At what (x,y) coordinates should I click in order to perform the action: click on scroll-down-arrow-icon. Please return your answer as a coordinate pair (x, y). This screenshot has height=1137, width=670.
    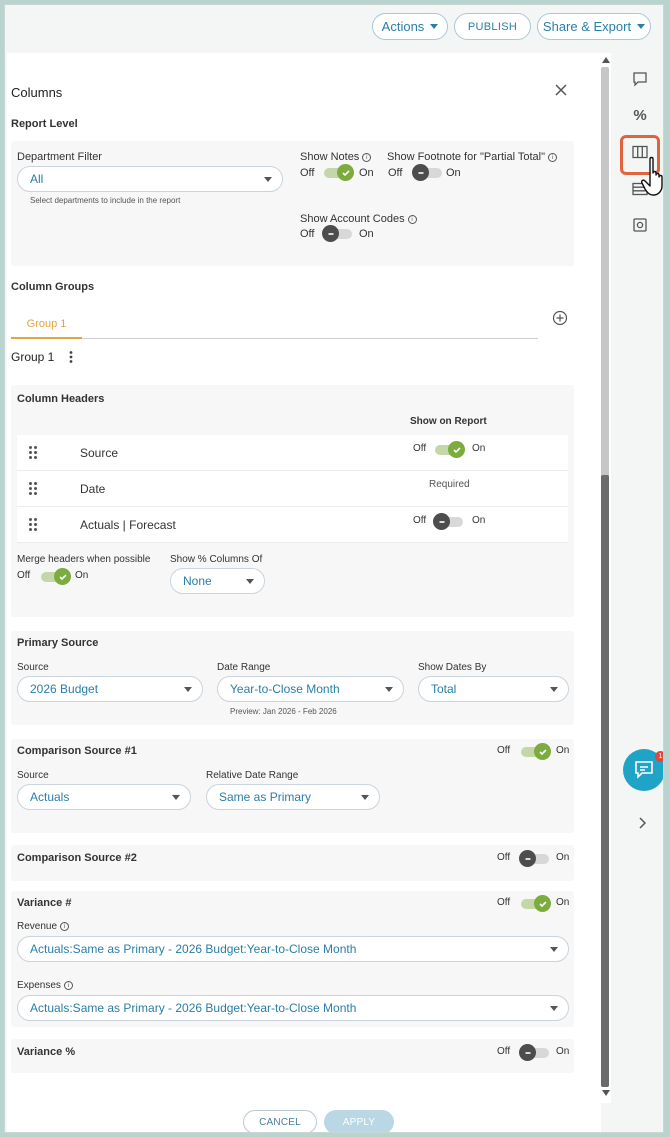
    Looking at the image, I should click on (606, 1093).